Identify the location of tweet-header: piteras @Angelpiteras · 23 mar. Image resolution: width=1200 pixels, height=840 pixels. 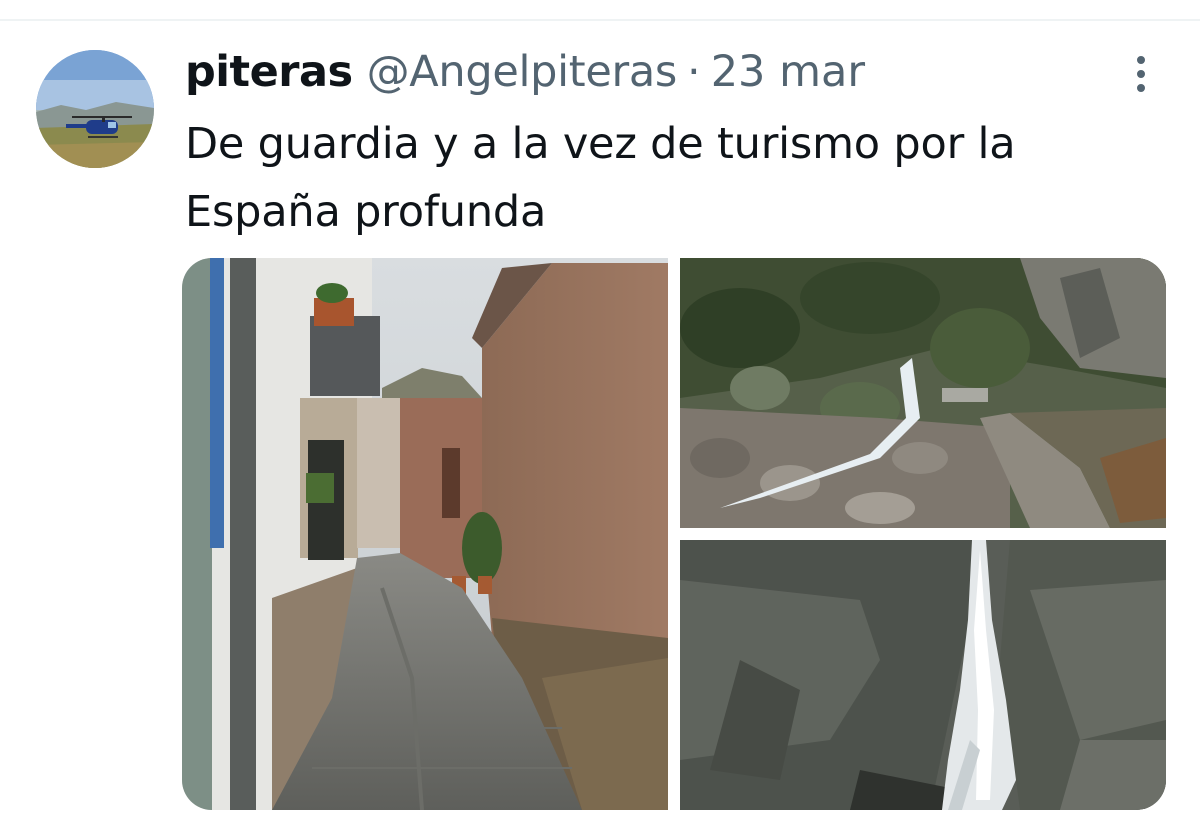
(525, 72).